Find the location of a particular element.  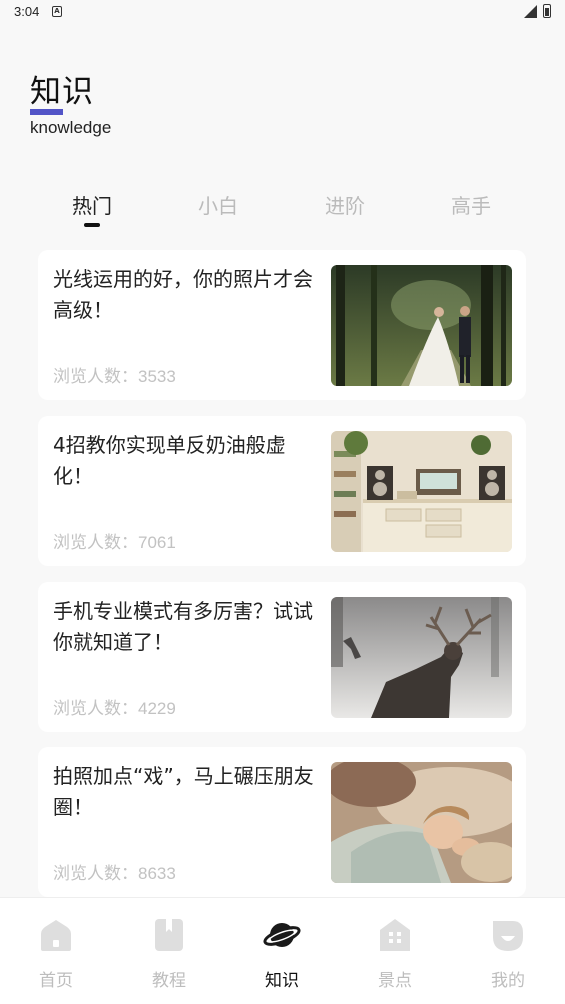

signal-icon is located at coordinates (530, 11).